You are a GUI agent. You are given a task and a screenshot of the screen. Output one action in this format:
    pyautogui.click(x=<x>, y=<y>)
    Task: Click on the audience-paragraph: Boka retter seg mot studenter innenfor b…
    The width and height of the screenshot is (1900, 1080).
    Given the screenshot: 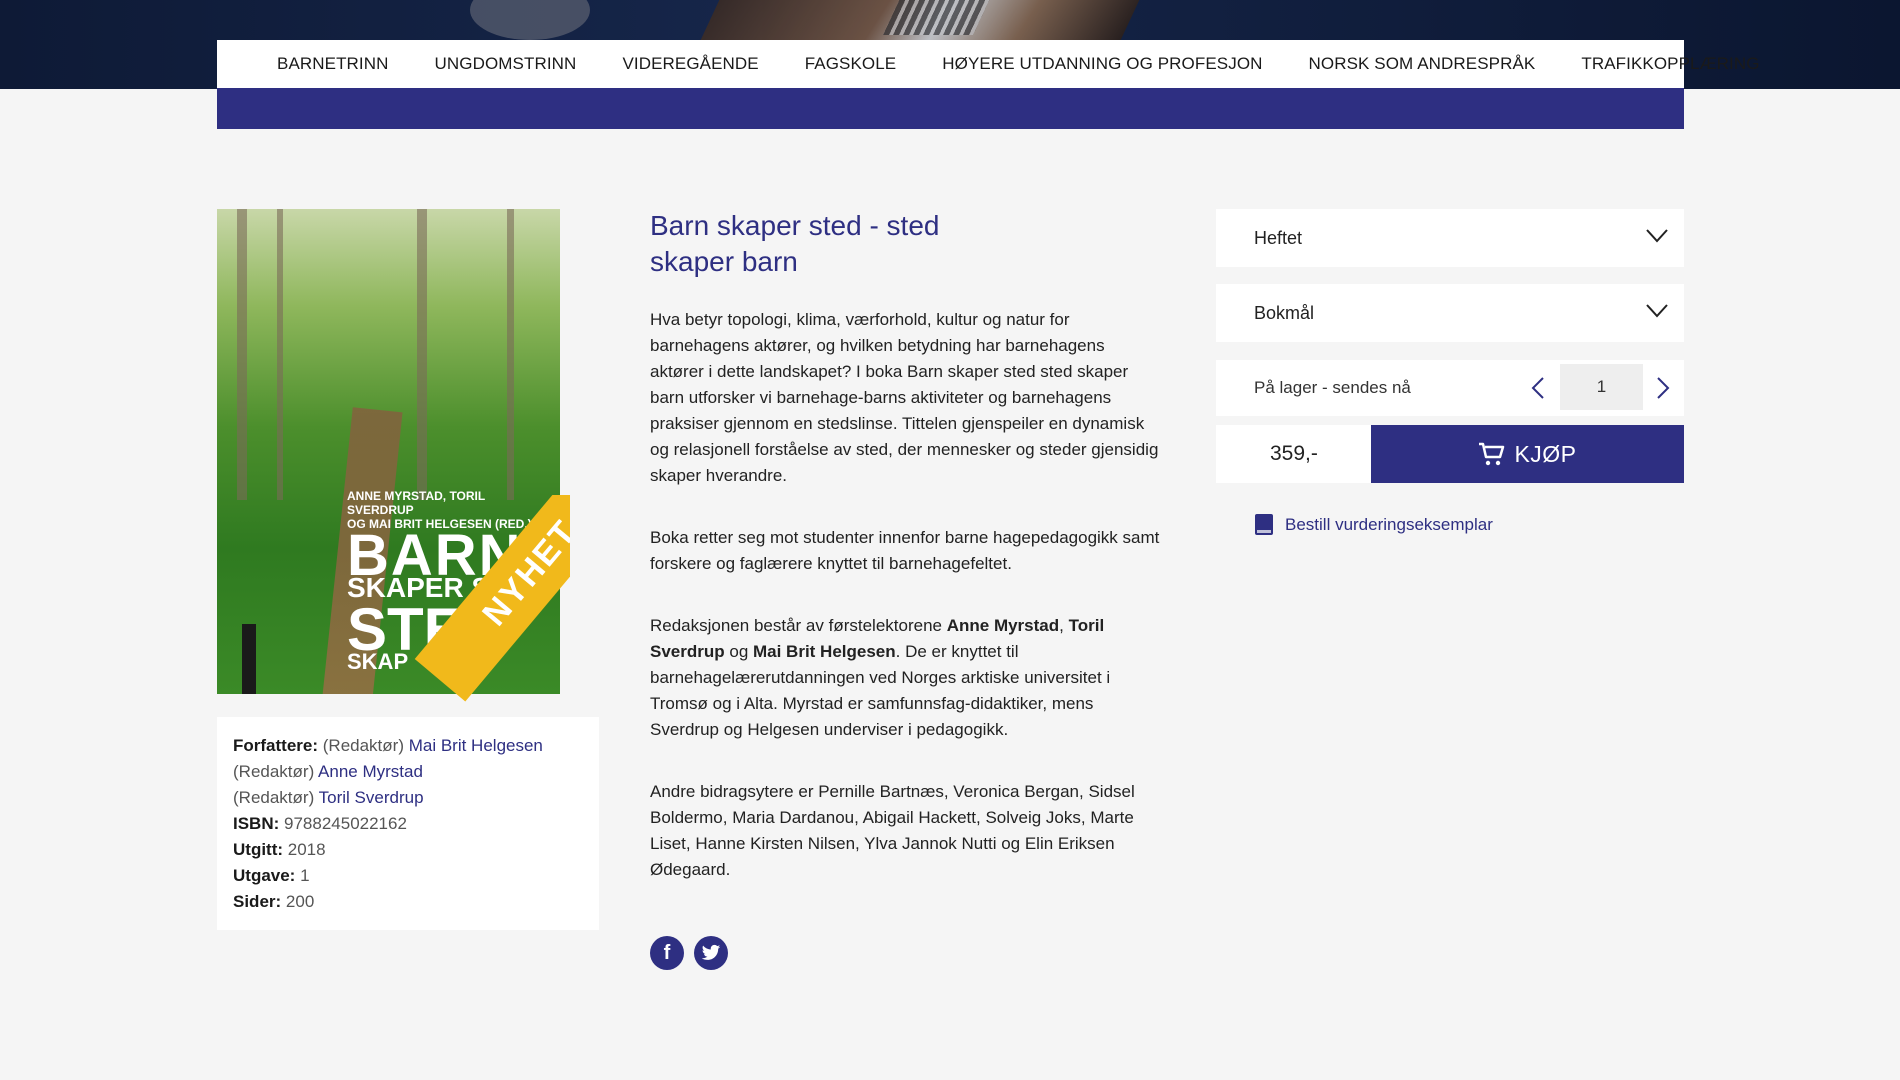 What is the action you would take?
    pyautogui.click(x=905, y=550)
    